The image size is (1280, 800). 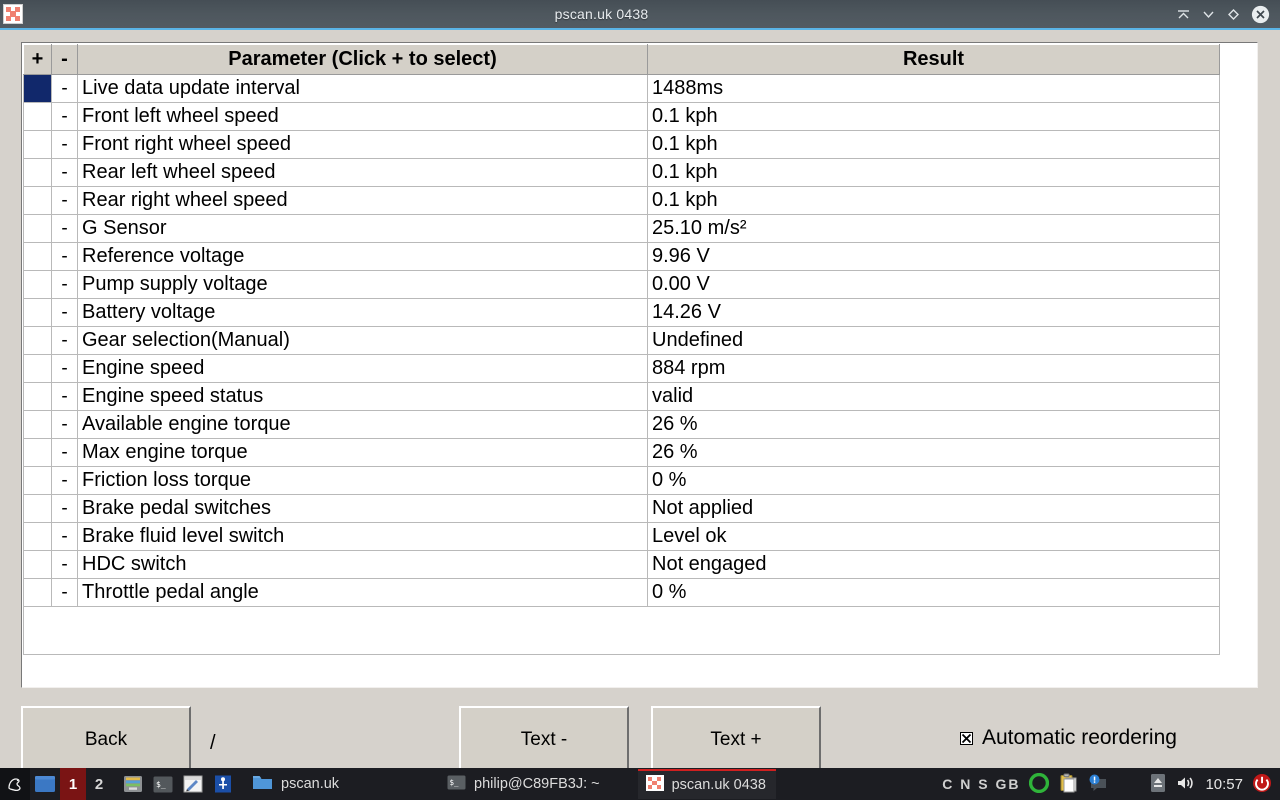 I want to click on eject-icon, so click(x=1158, y=784).